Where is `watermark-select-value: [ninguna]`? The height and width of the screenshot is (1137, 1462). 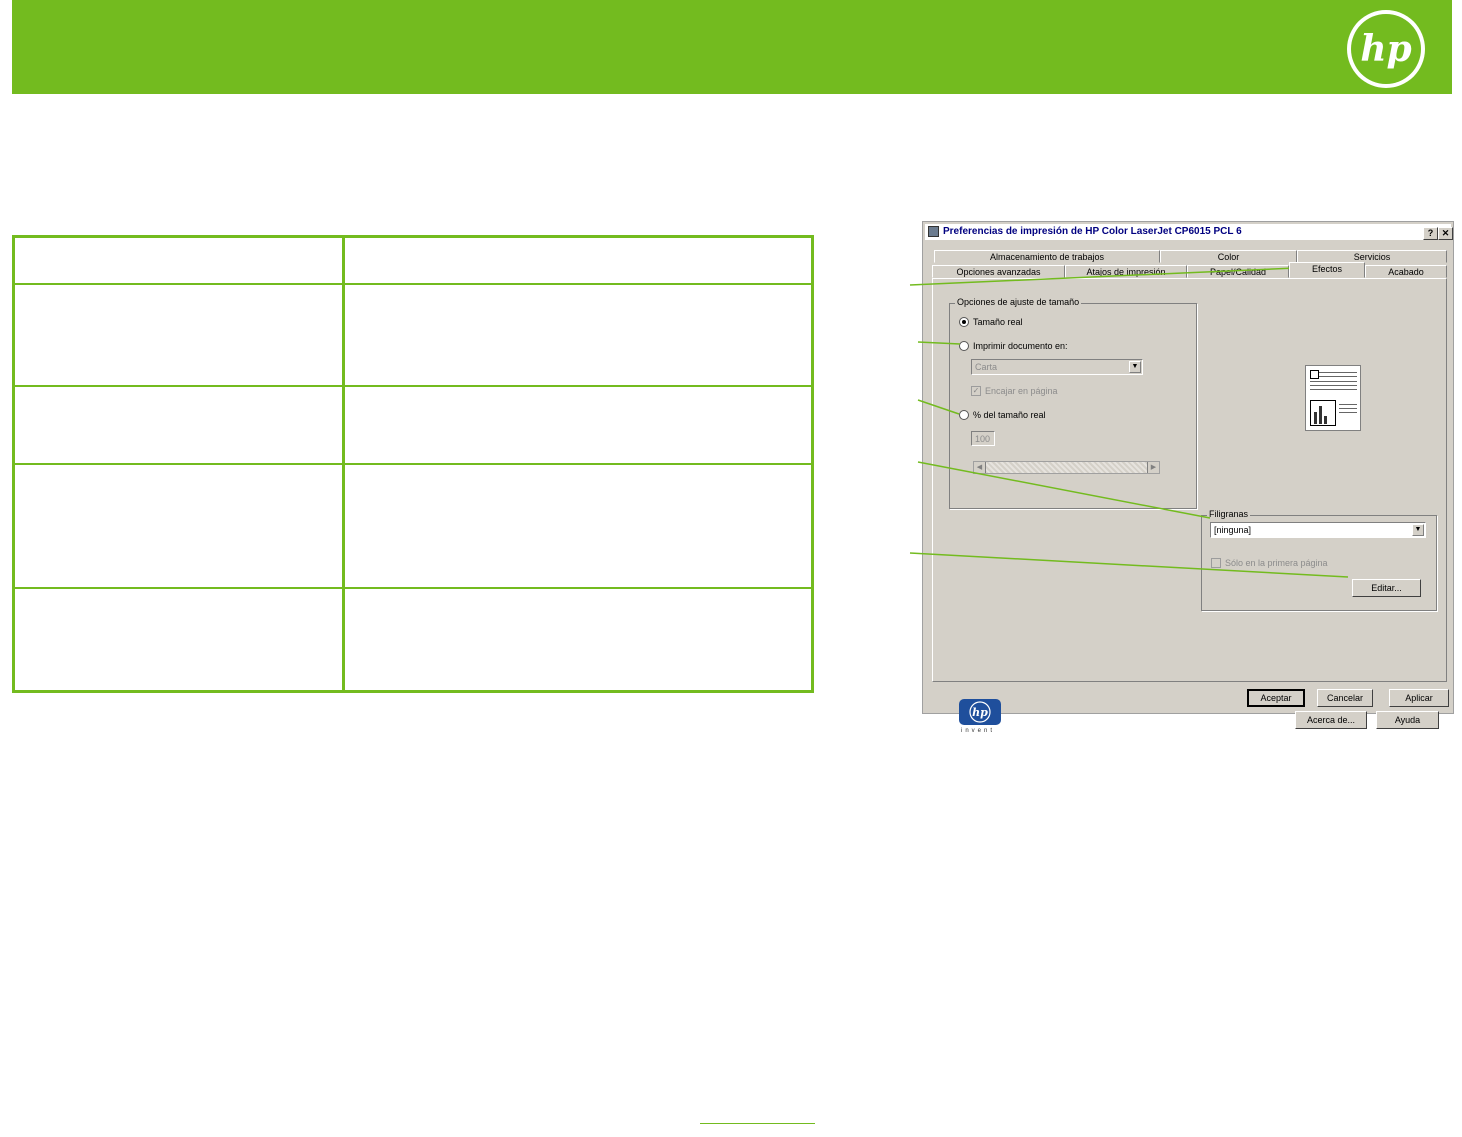 watermark-select-value: [ninguna] is located at coordinates (1233, 530).